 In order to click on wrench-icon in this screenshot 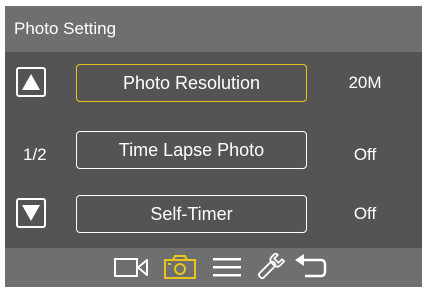, I will do `click(270, 267)`.